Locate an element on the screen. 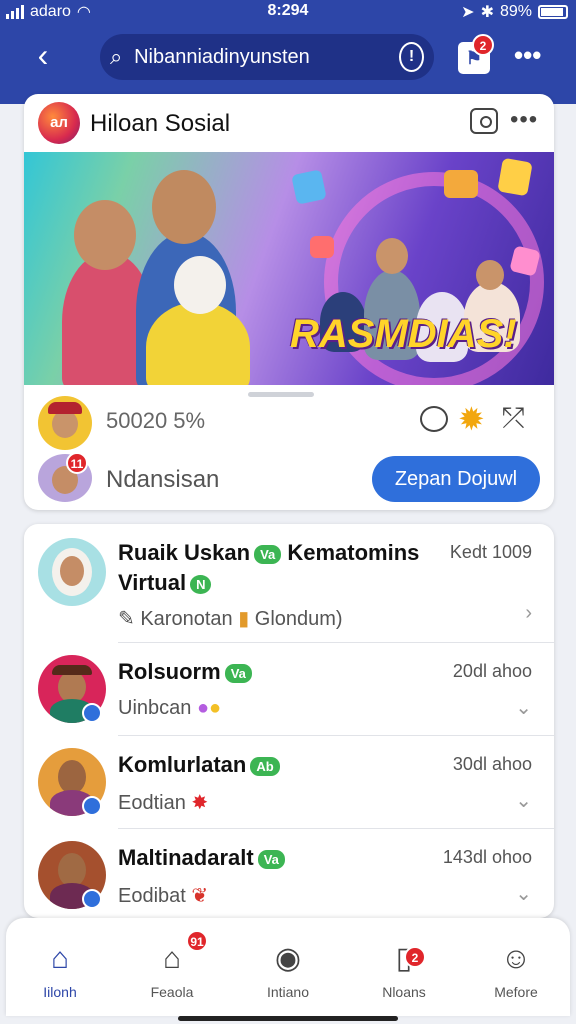 This screenshot has width=576, height=1024. item-subtitle: Eodibat ❦ is located at coordinates (163, 896).